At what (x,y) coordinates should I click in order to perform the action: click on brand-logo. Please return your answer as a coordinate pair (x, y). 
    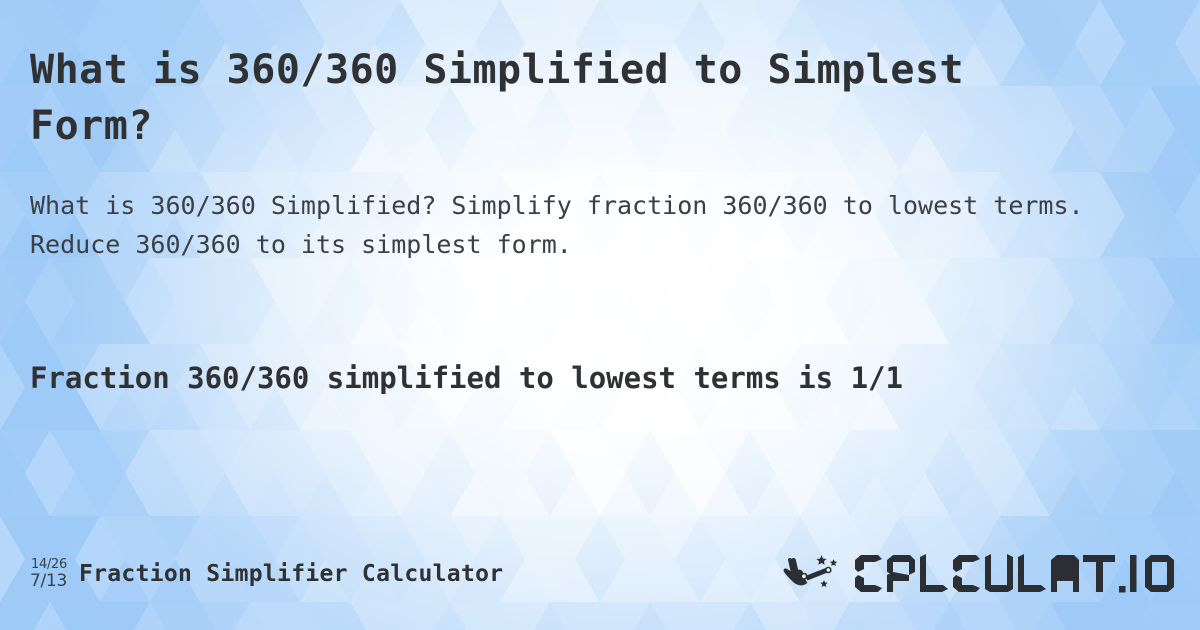
    Looking at the image, I should click on (978, 574).